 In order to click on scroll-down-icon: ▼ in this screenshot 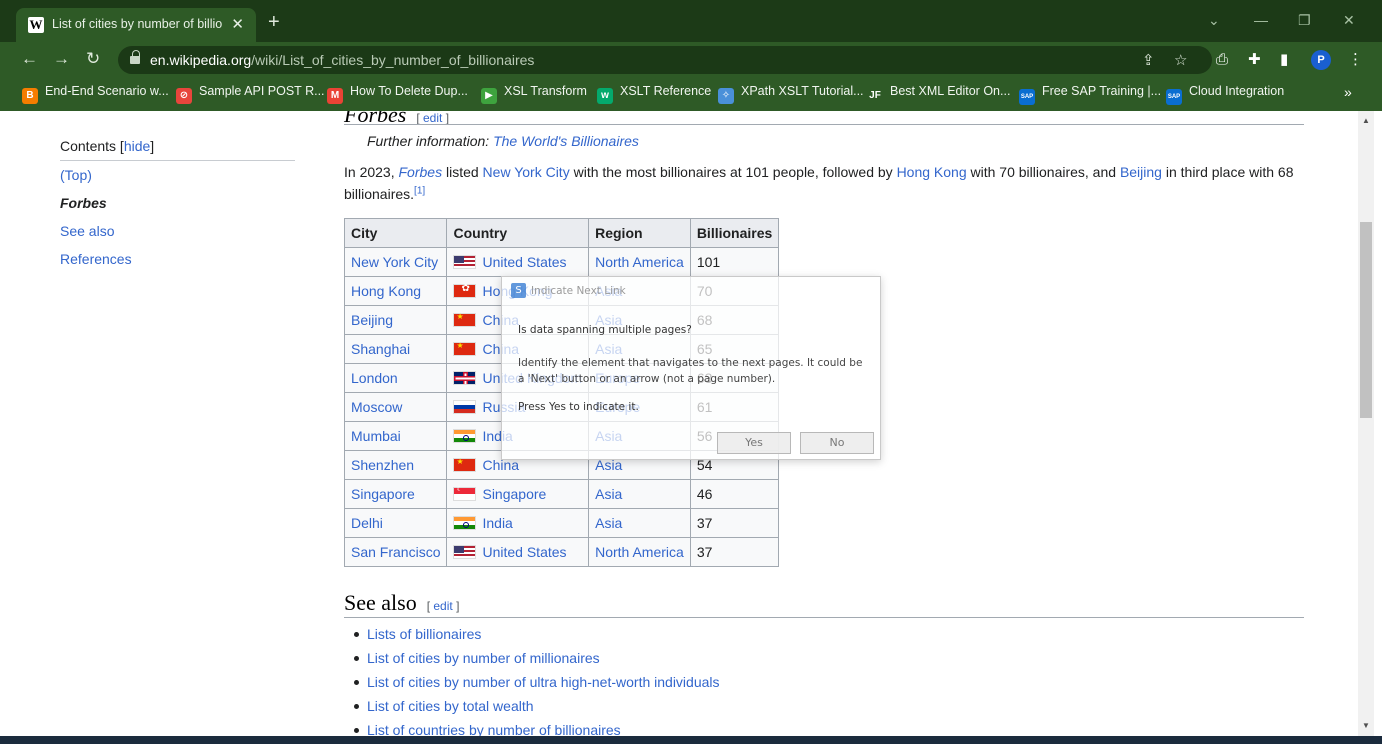, I will do `click(1366, 725)`.